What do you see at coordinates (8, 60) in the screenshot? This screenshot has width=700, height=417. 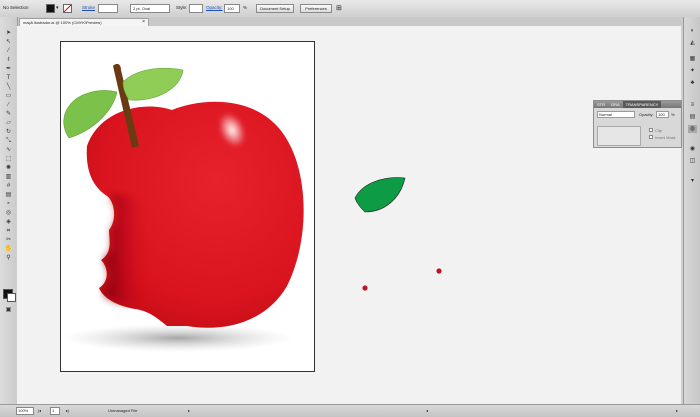 I see `lasso-icon: ℓ` at bounding box center [8, 60].